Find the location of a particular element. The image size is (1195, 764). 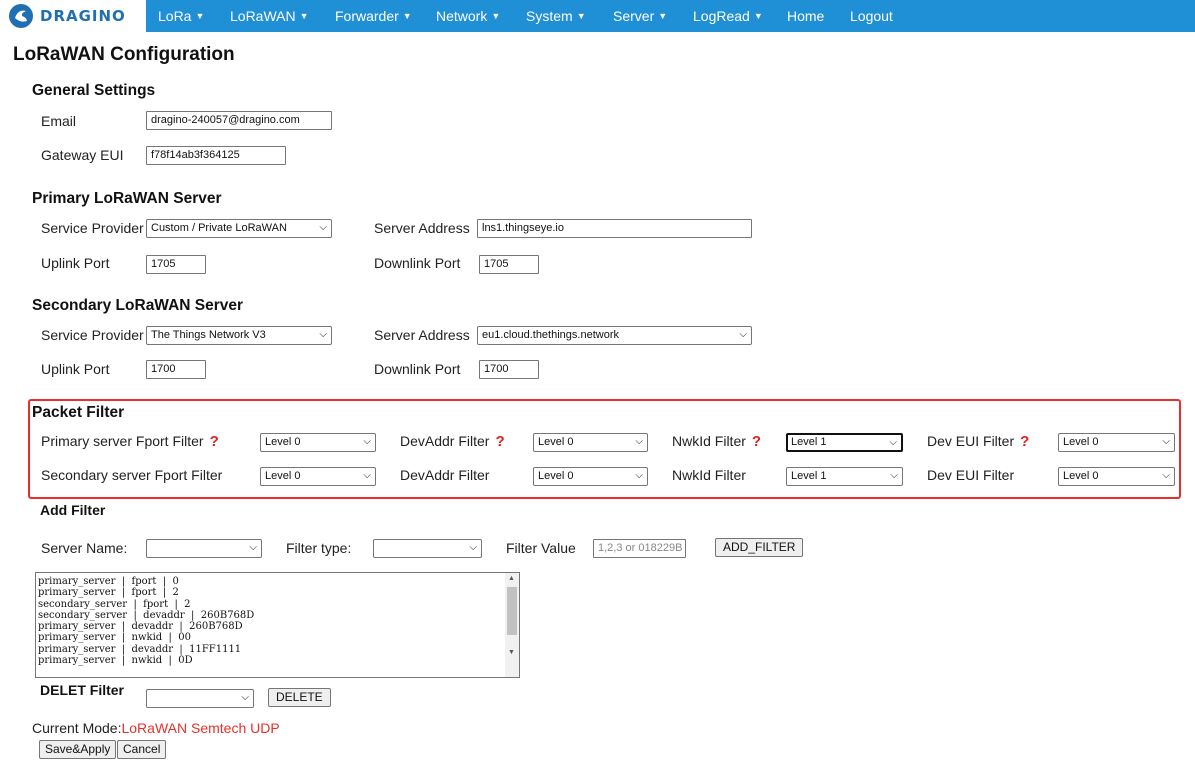

nav-lora: LoRa ▼ is located at coordinates (181, 16).